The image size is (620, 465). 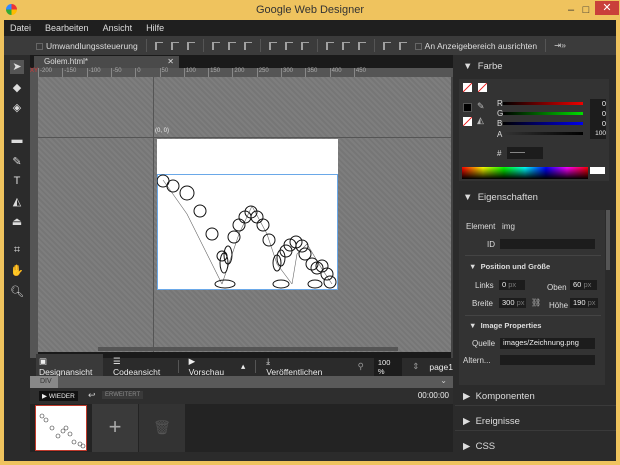 What do you see at coordinates (20, 28) in the screenshot?
I see `menu-datei: Datei` at bounding box center [20, 28].